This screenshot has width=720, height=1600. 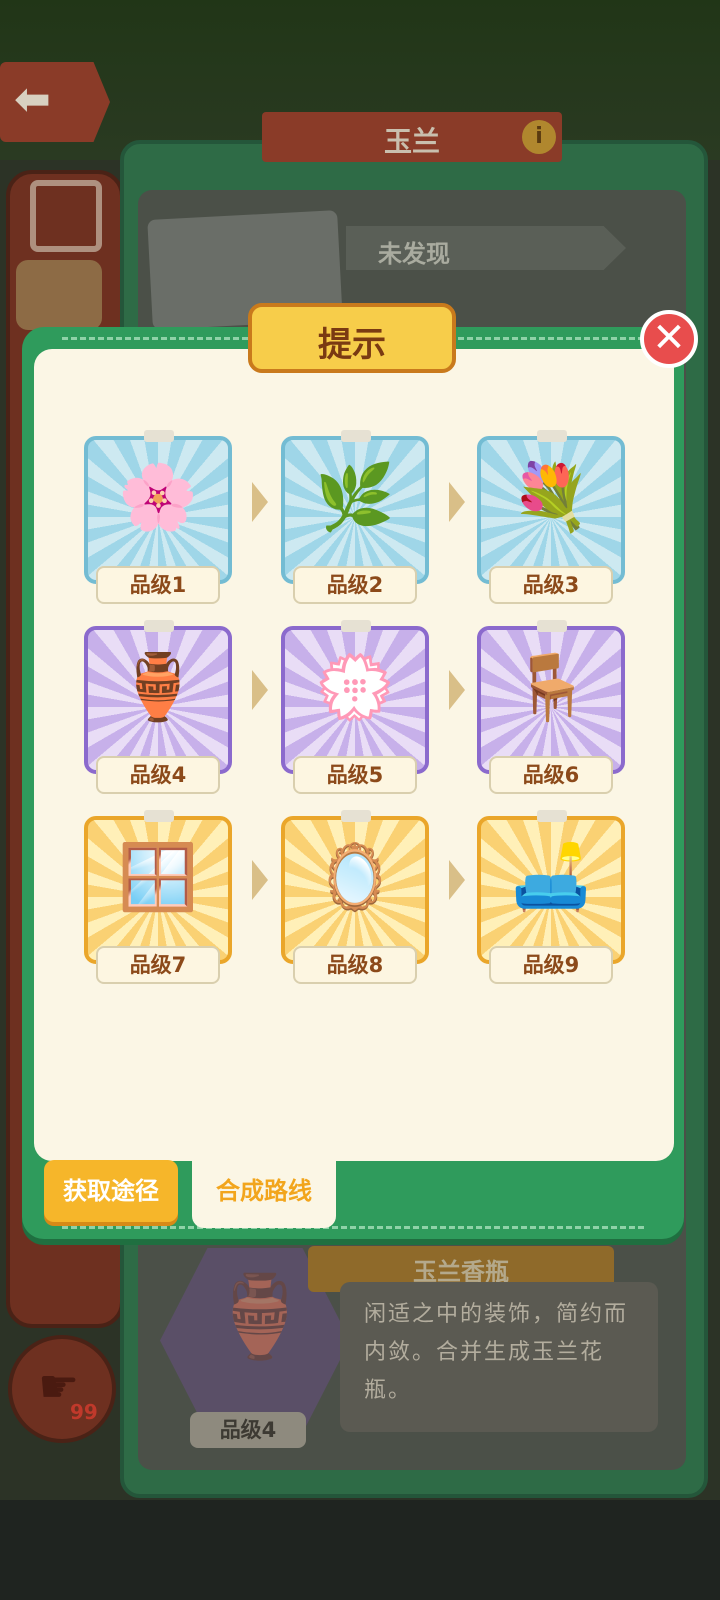 I want to click on undiscovered-banner: 未发现, so click(x=486, y=248).